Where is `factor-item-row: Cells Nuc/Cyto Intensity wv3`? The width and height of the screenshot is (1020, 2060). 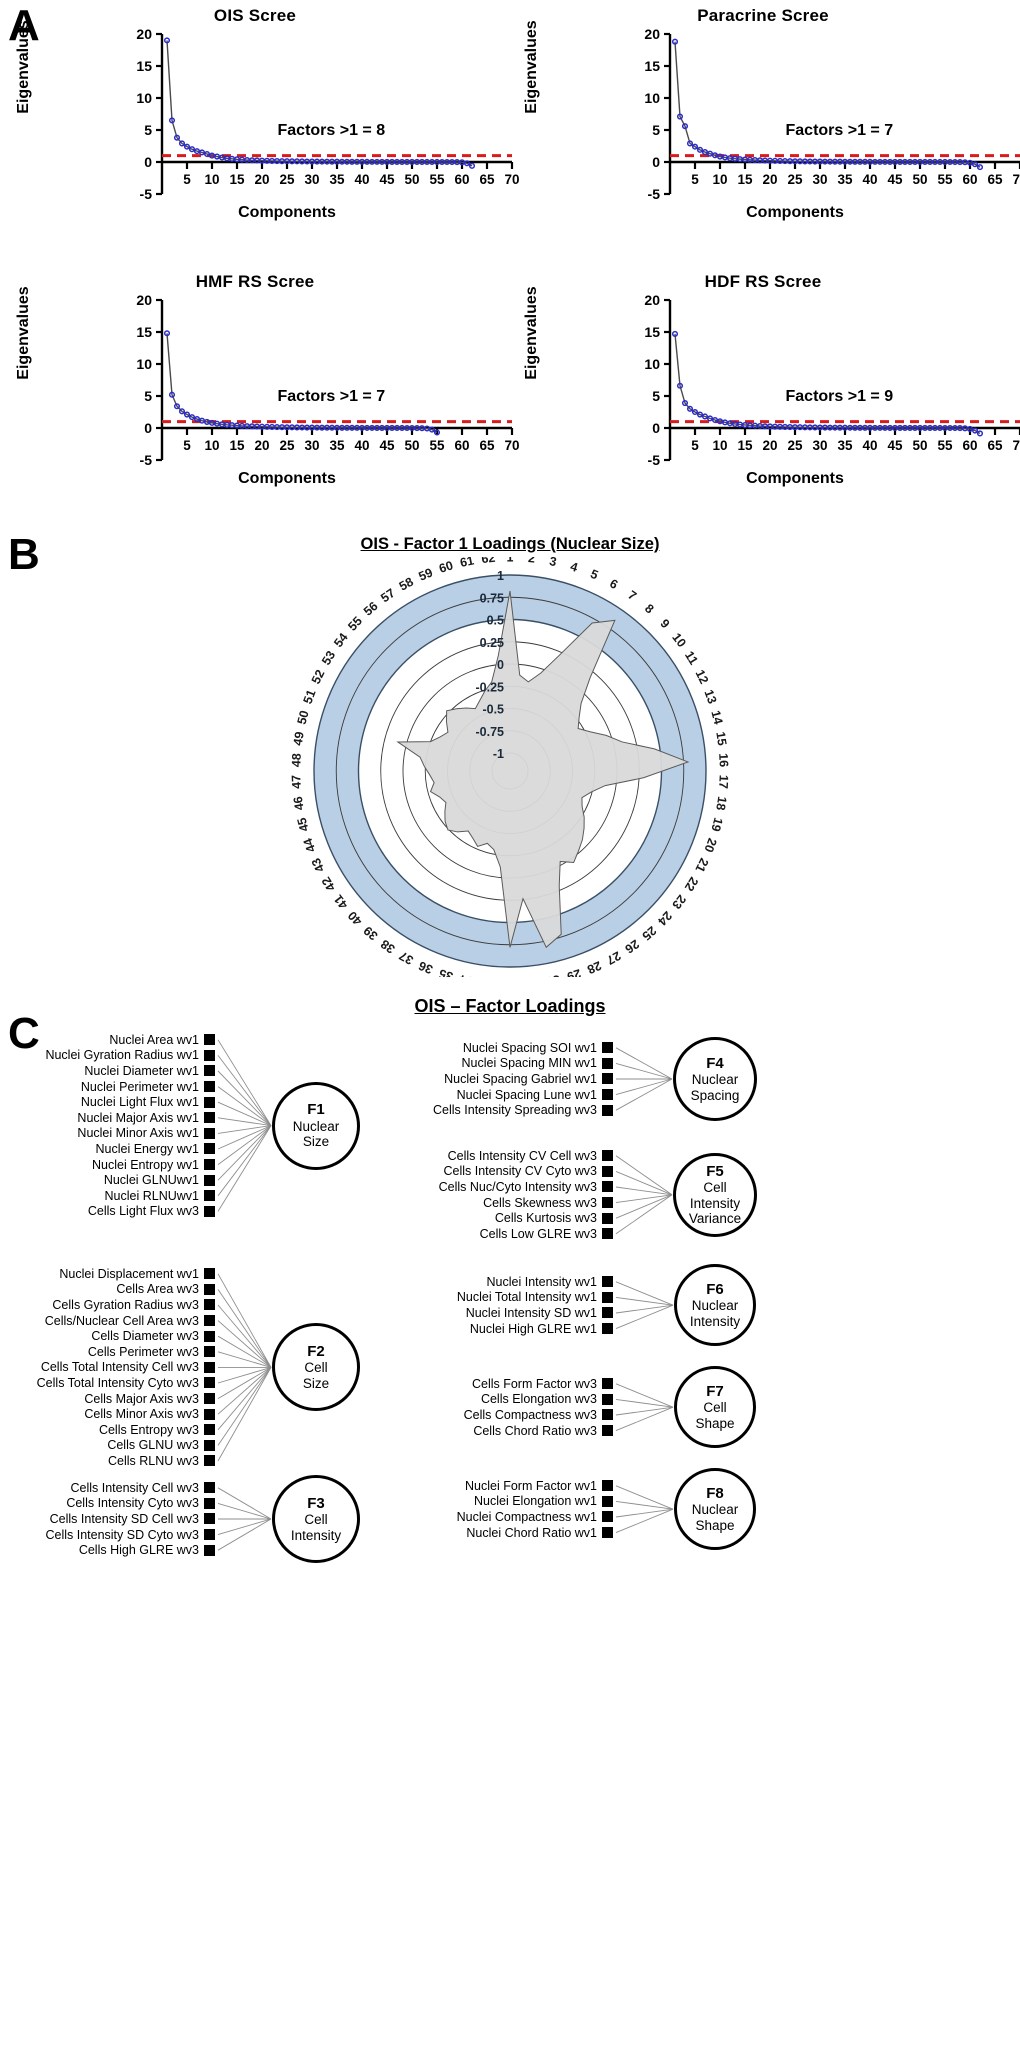
factor-item-row: Cells Nuc/Cyto Intensity wv3 is located at coordinates (306, 1187).